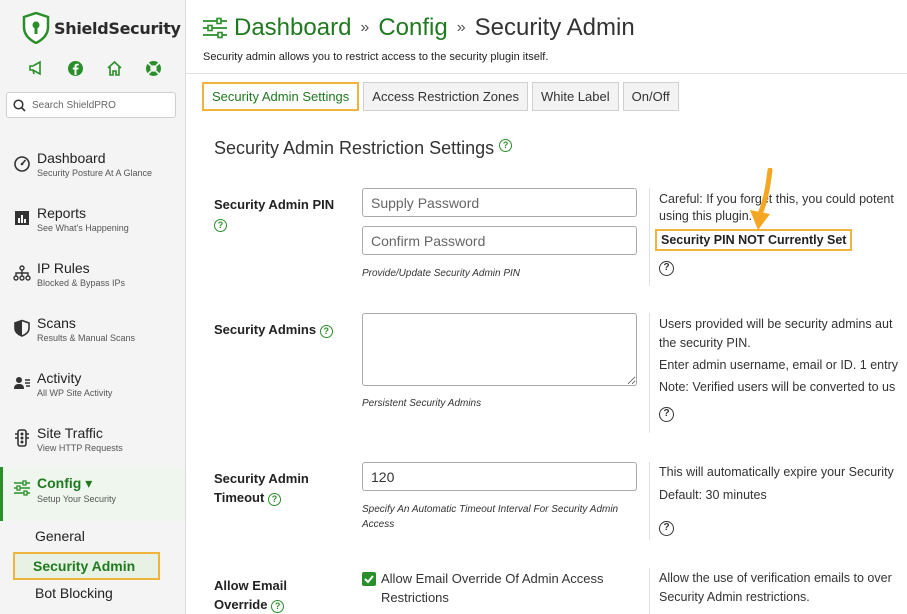 The image size is (907, 614). I want to click on sidebar-item-title: Site Traffic, so click(70, 433).